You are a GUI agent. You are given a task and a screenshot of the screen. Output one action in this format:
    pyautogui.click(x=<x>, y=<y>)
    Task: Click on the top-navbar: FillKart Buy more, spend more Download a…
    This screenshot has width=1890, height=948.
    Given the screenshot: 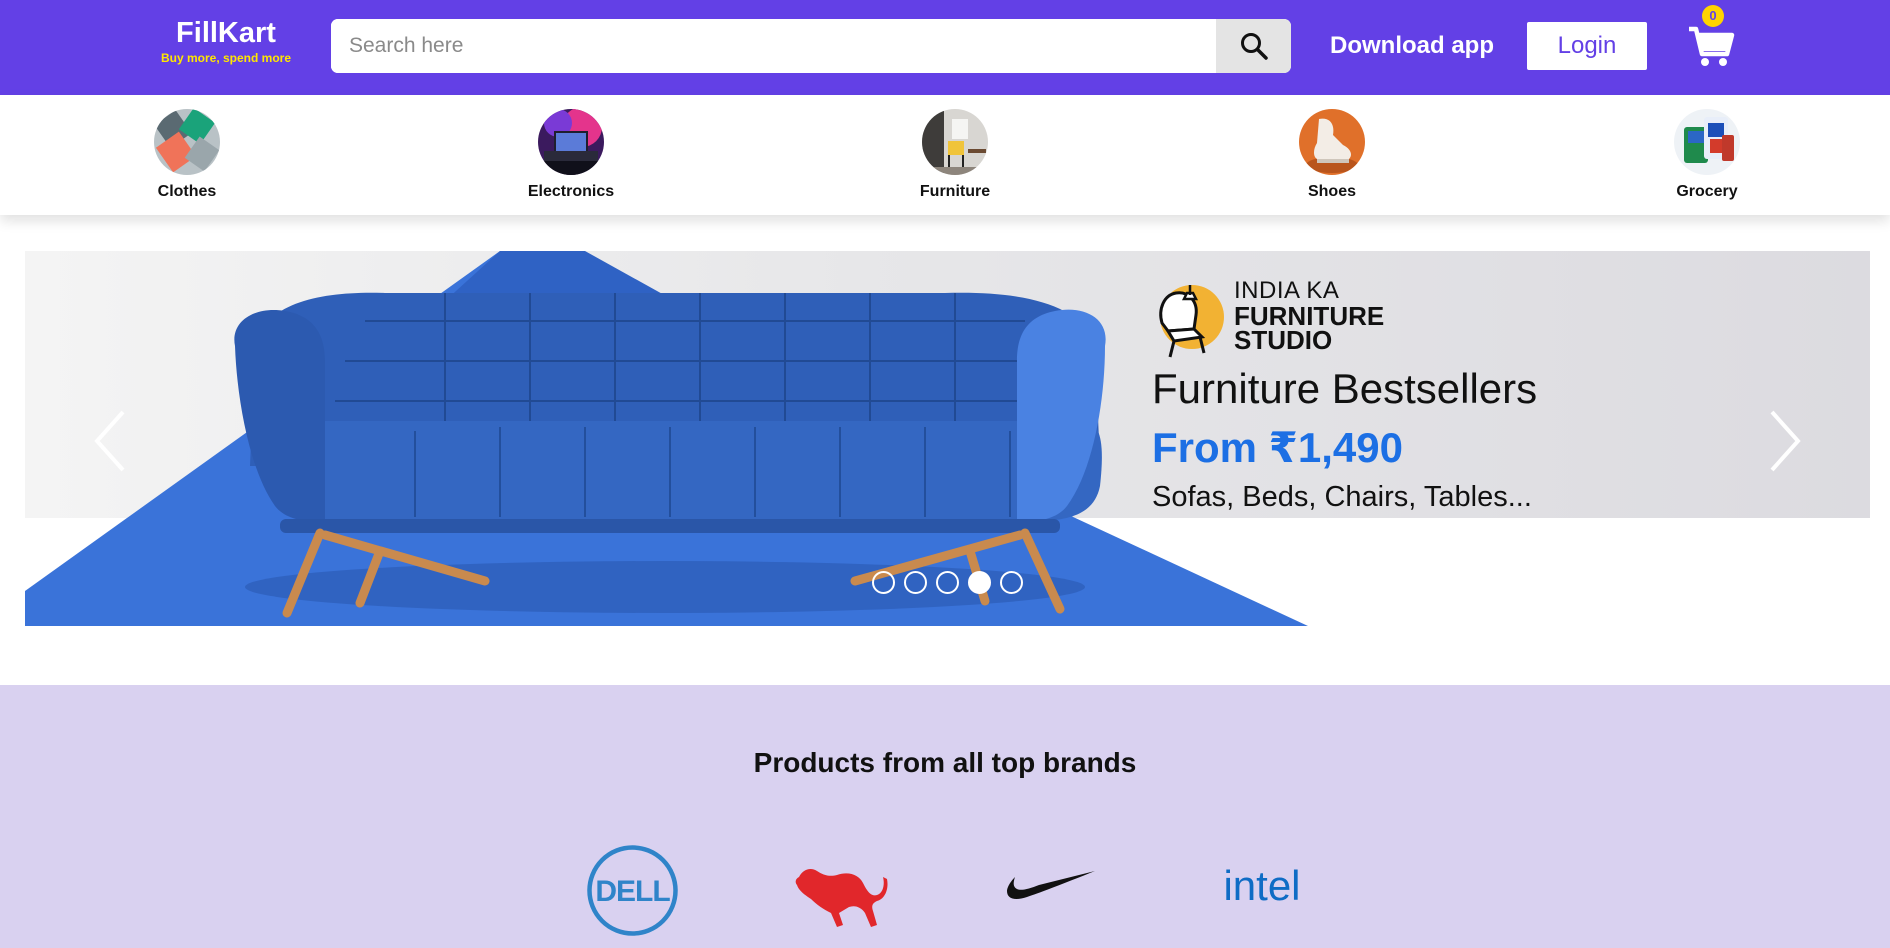 What is the action you would take?
    pyautogui.click(x=945, y=47)
    